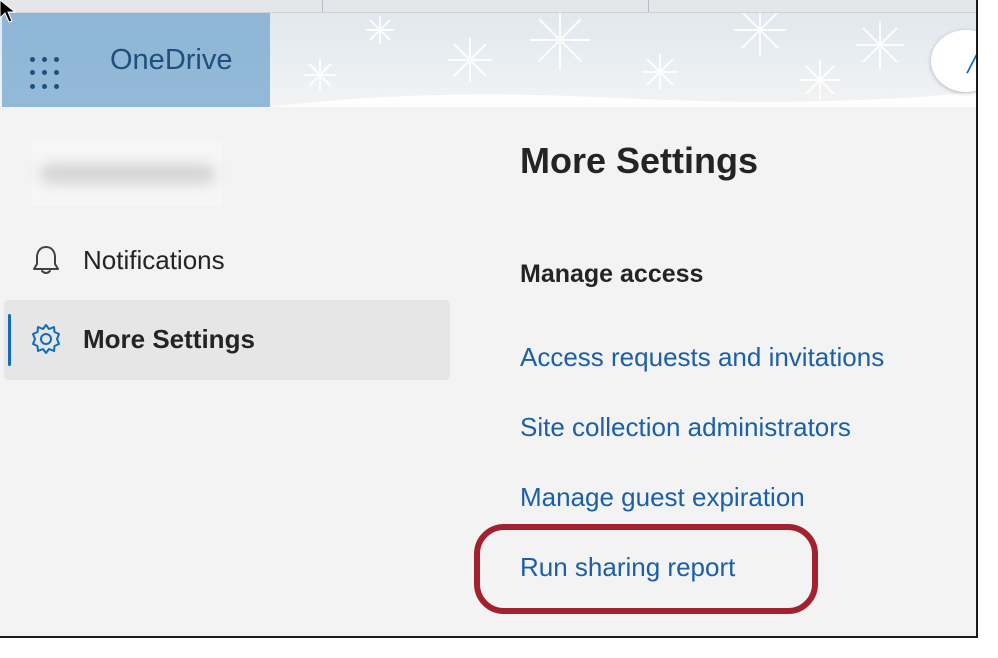 The height and width of the screenshot is (658, 998). What do you see at coordinates (627, 567) in the screenshot?
I see `link-run-sharing-report: Run sharing report` at bounding box center [627, 567].